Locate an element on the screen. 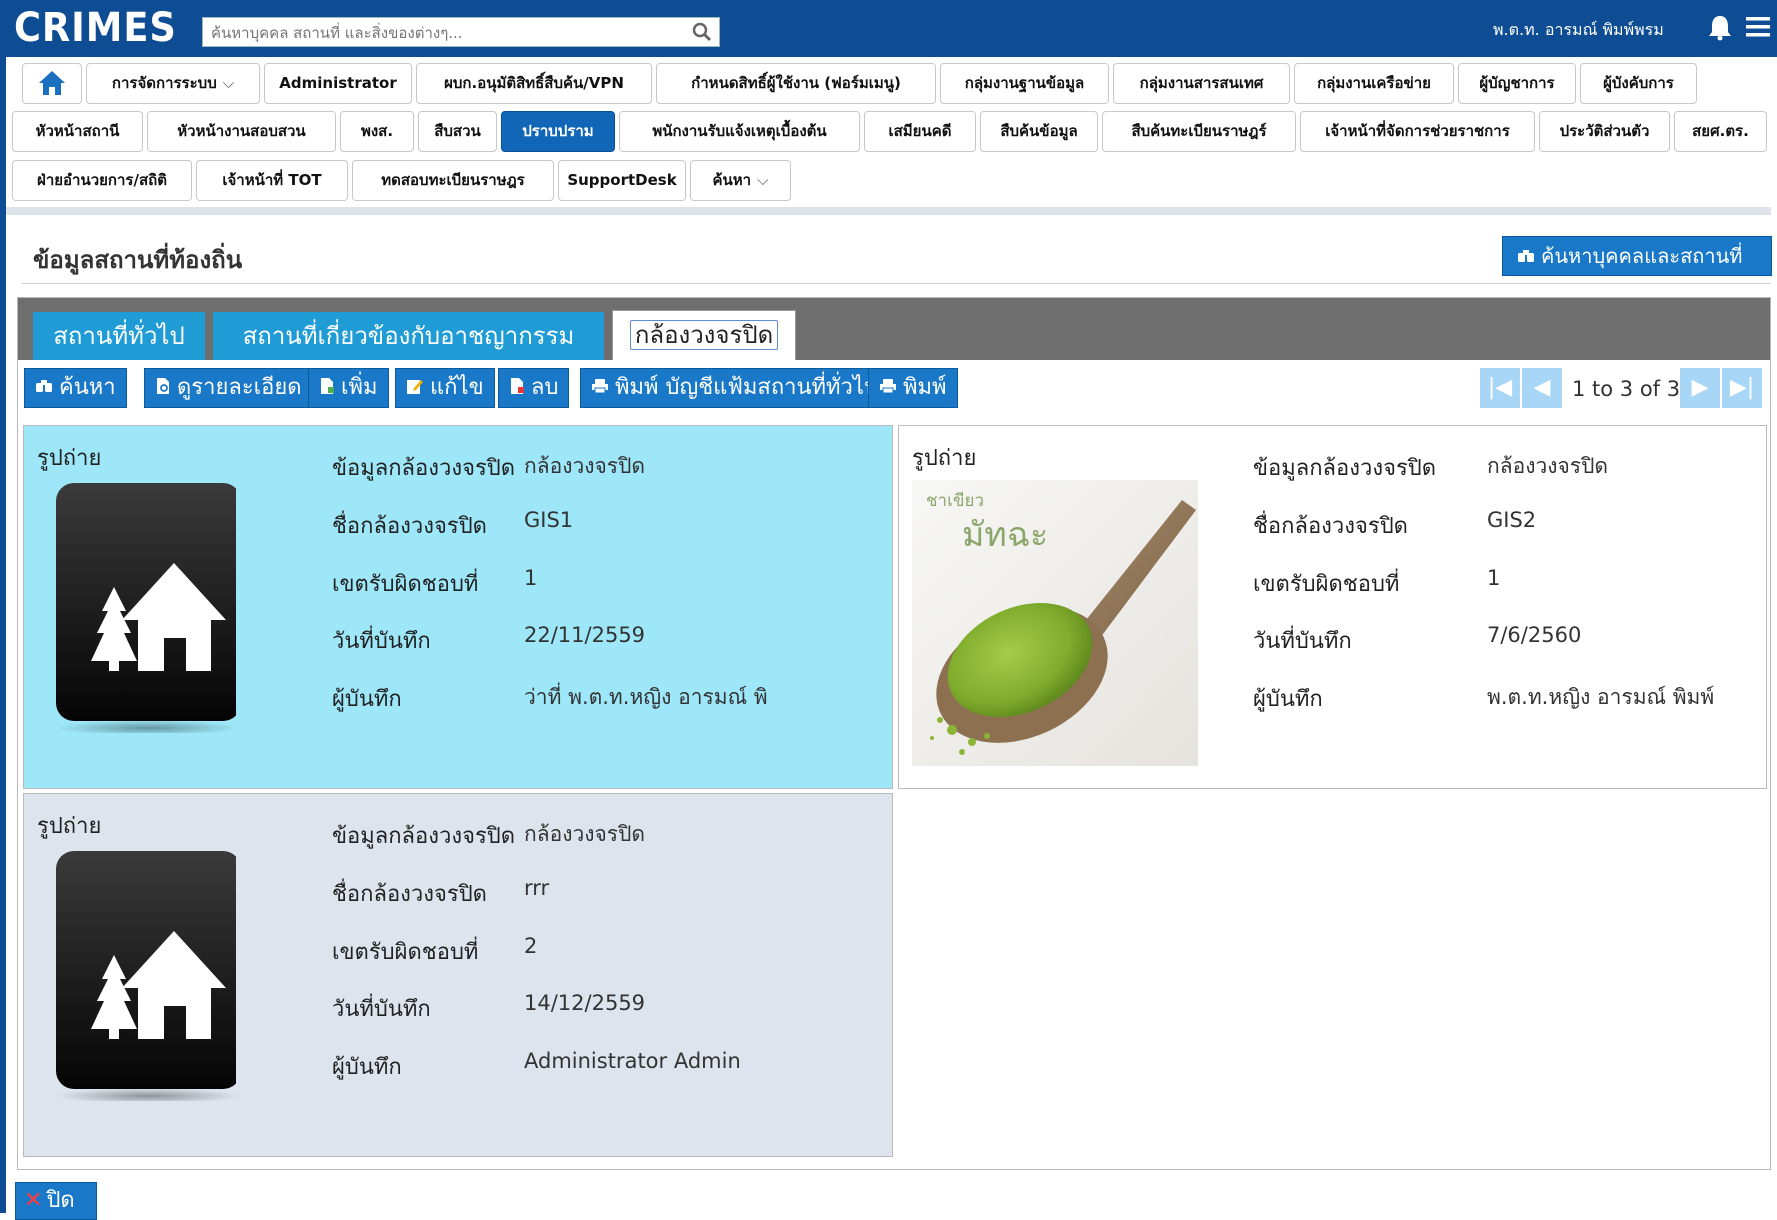 This screenshot has width=1777, height=1220. nav-item-inquiry-officer: พงส. is located at coordinates (377, 131).